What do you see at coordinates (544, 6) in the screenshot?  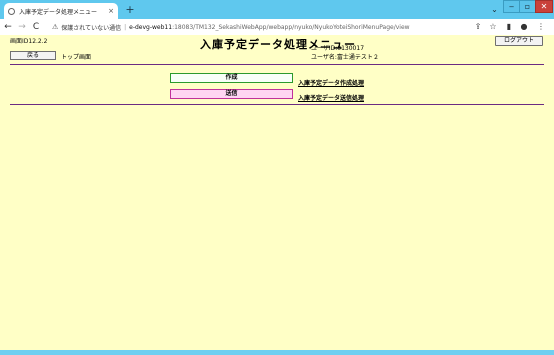 I see `close-window-button: ✕` at bounding box center [544, 6].